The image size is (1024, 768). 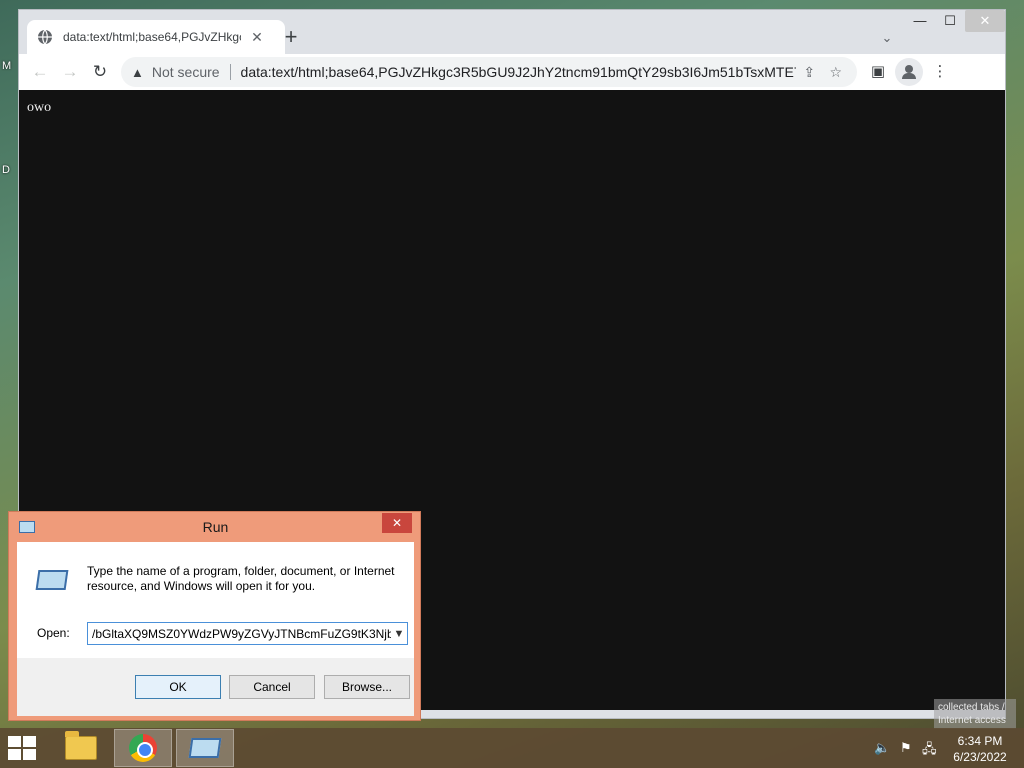 What do you see at coordinates (399, 634) in the screenshot?
I see `chevron-down-icon: ▼` at bounding box center [399, 634].